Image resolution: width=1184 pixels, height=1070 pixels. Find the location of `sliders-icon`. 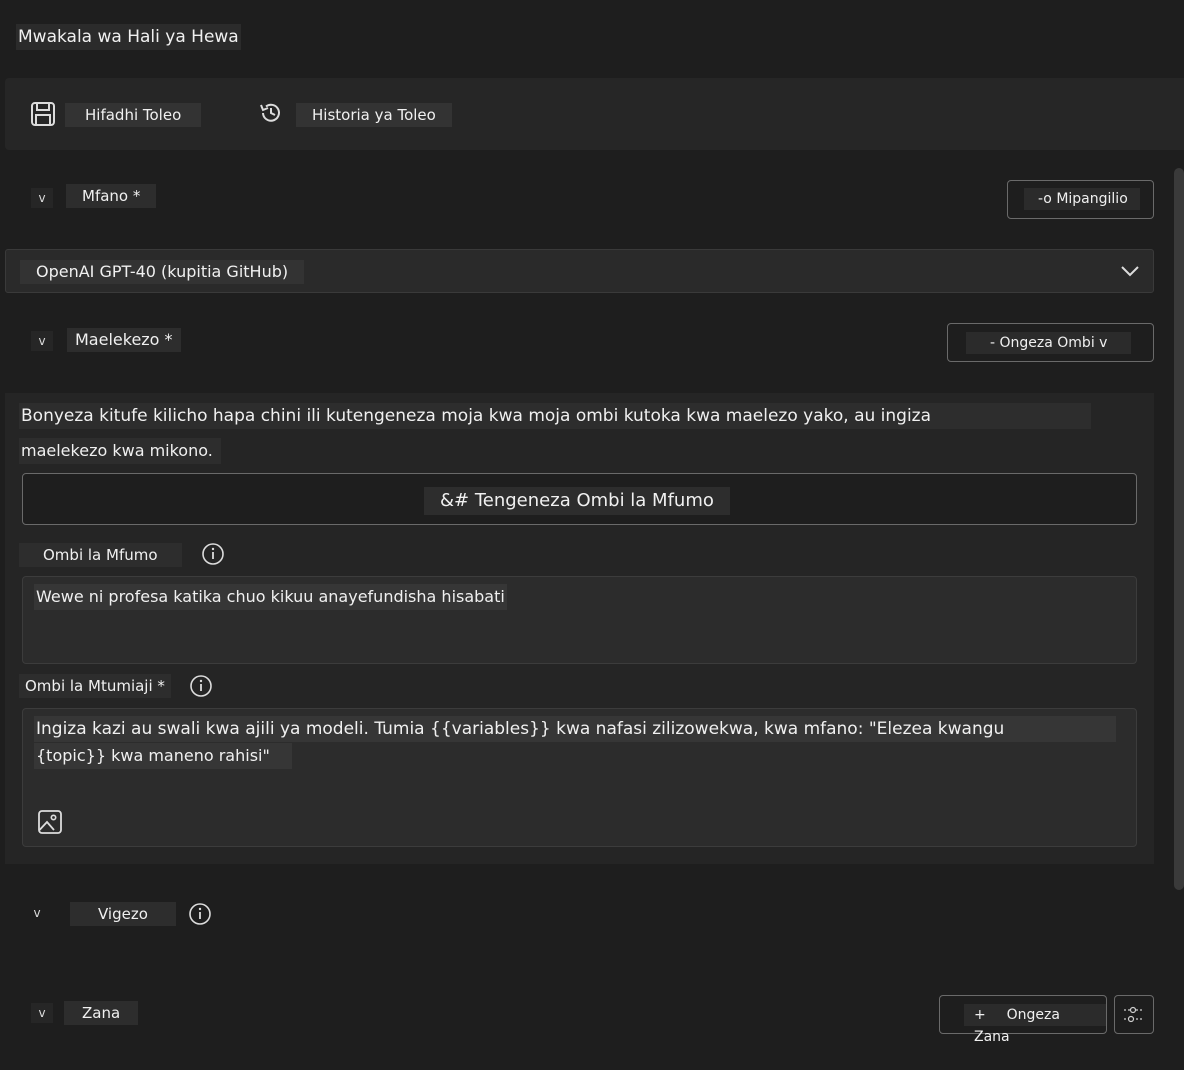

sliders-icon is located at coordinates (1134, 1015).